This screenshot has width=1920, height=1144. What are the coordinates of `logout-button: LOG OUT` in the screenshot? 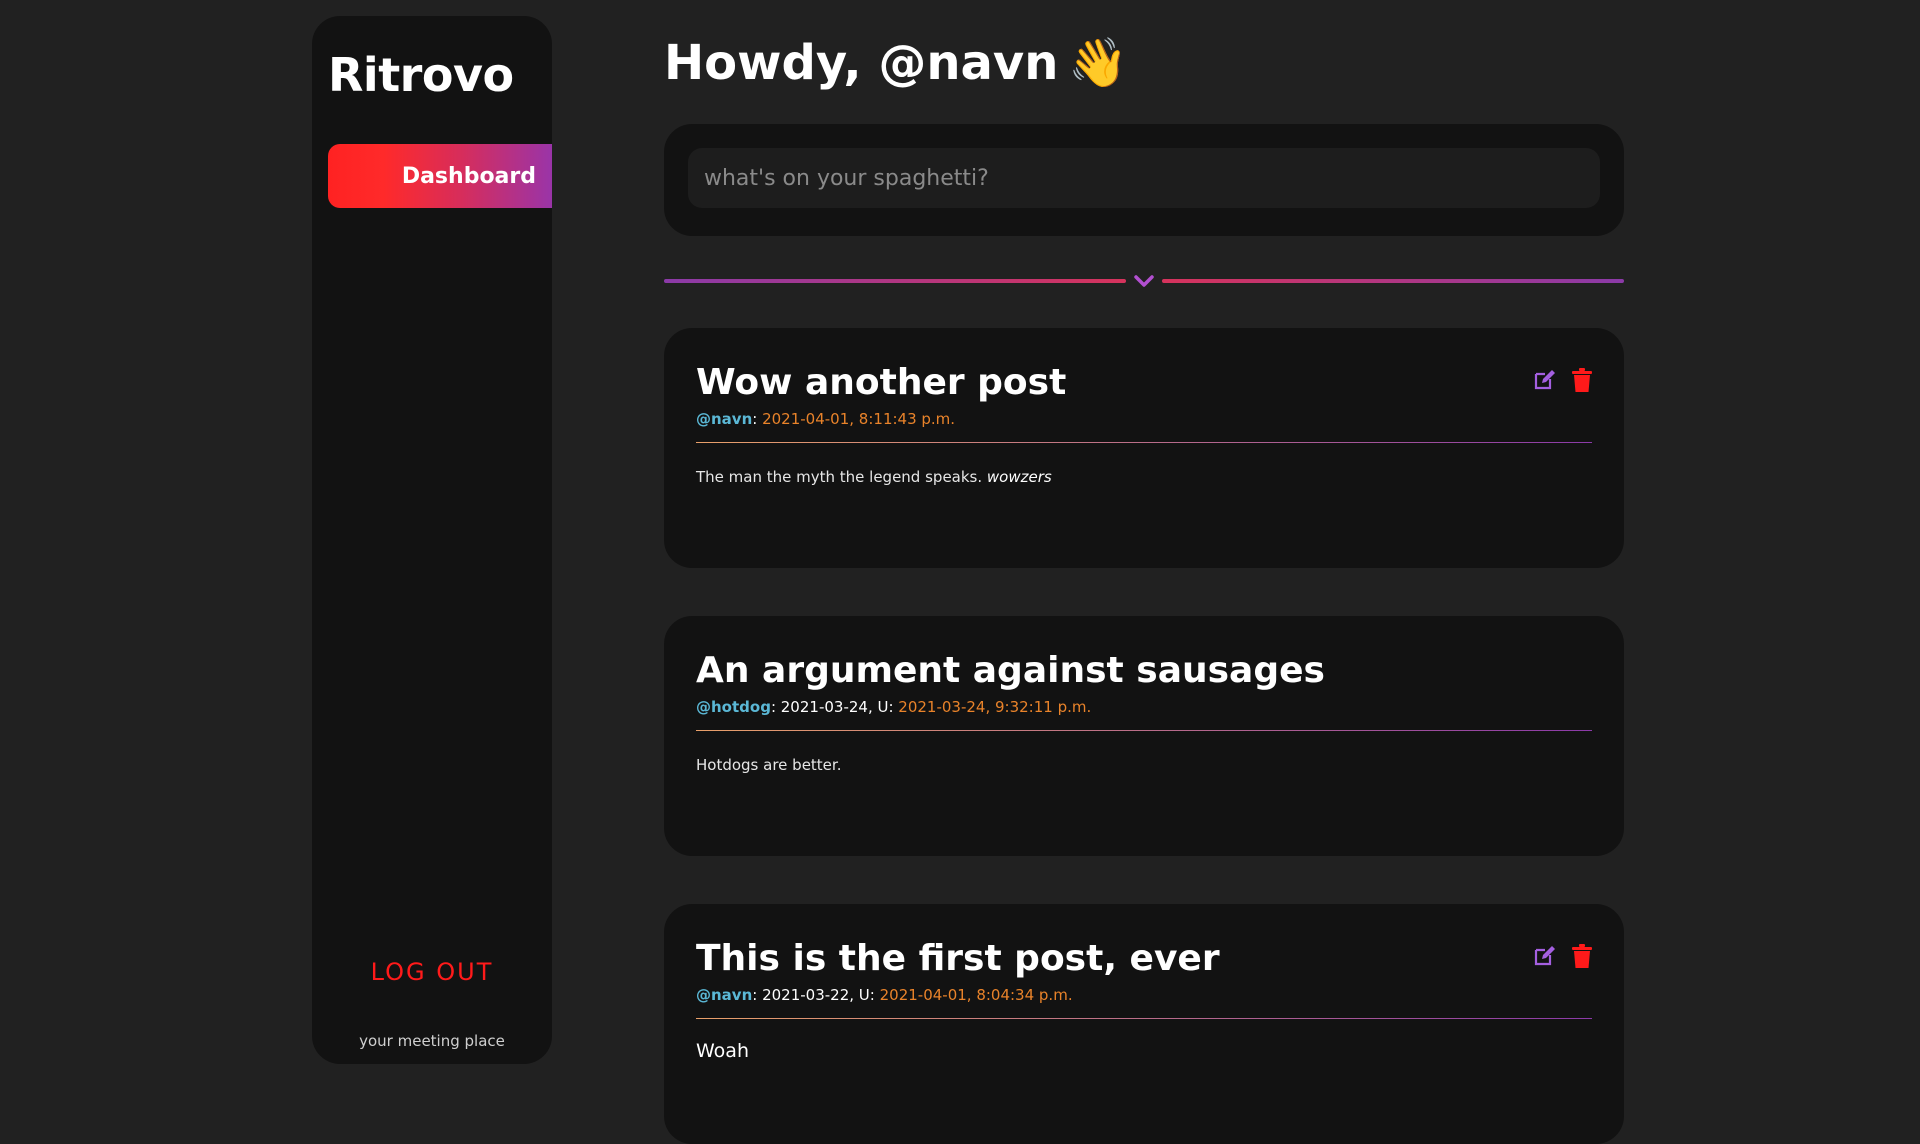 It's located at (432, 972).